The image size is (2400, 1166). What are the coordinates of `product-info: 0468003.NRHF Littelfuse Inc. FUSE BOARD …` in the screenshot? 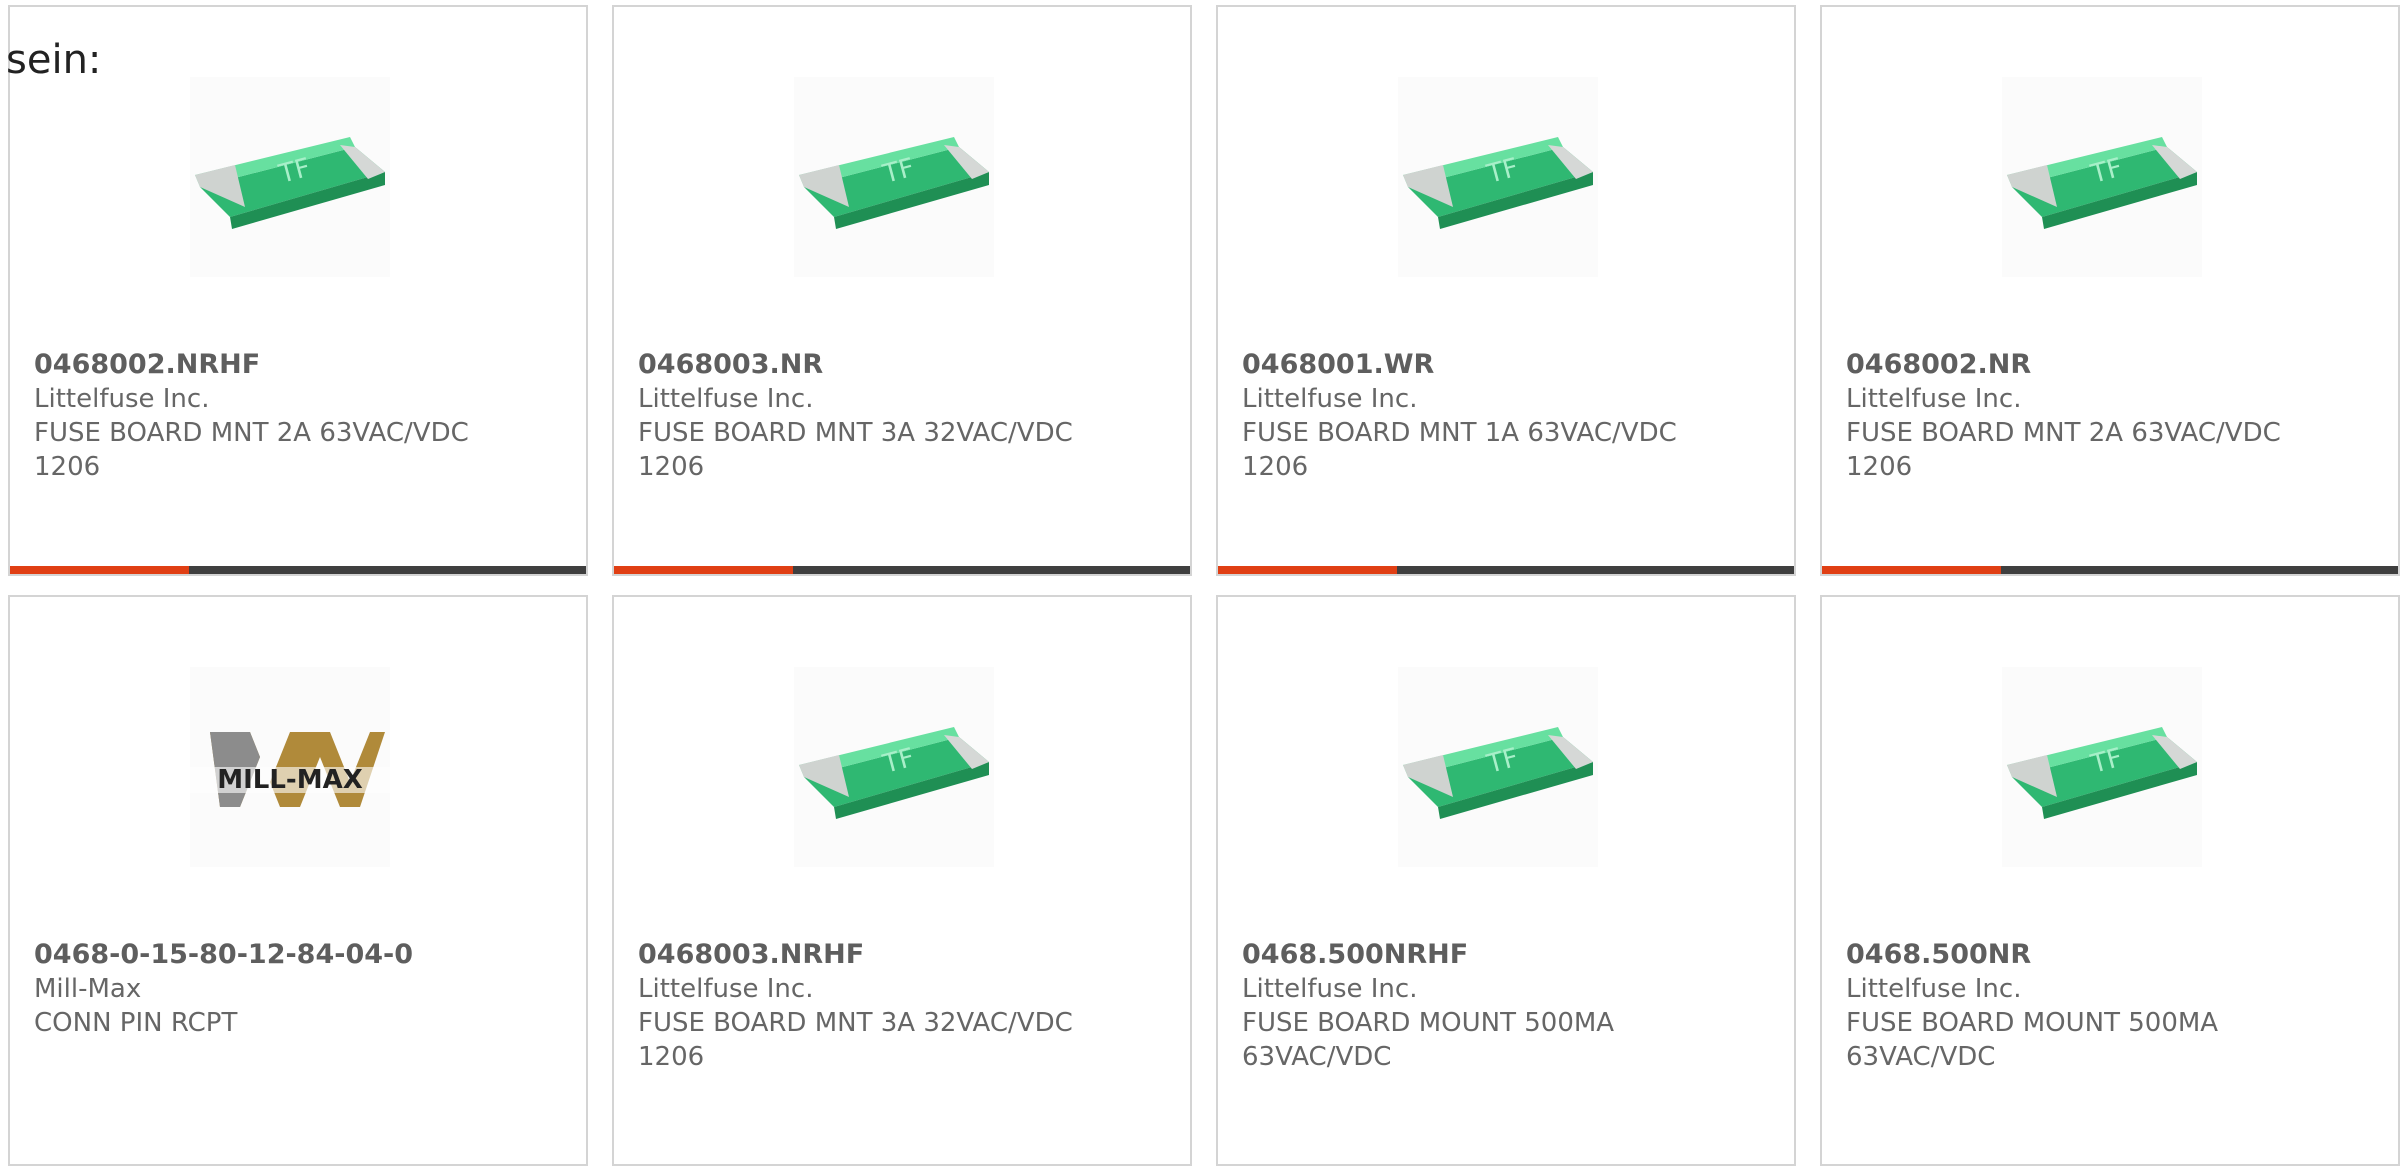 It's located at (902, 1006).